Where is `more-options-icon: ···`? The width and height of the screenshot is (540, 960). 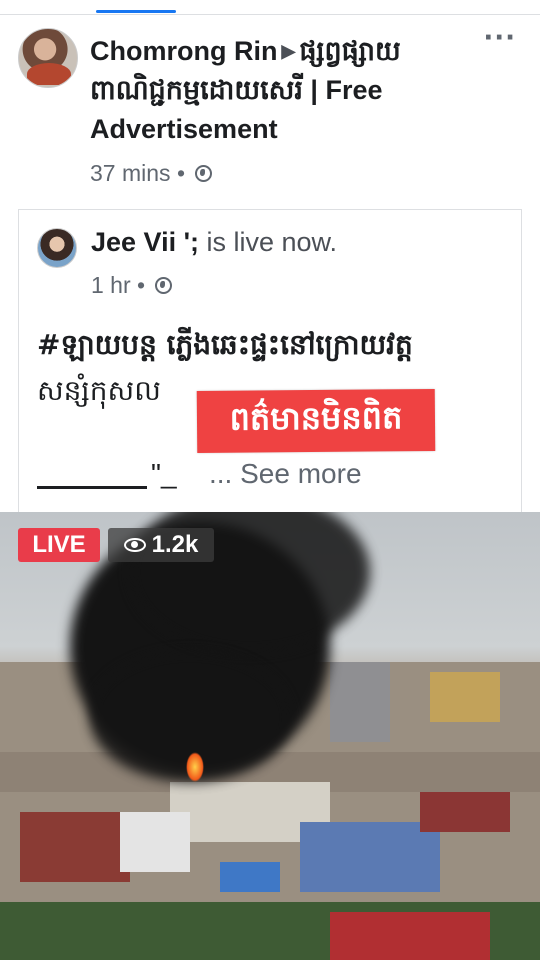 more-options-icon: ··· is located at coordinates (499, 38).